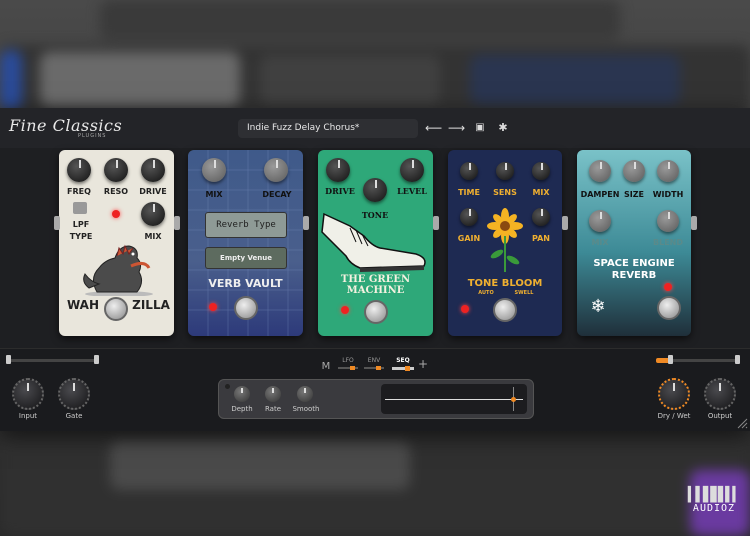 Image resolution: width=750 pixels, height=536 pixels. What do you see at coordinates (469, 192) in the screenshot?
I see `time-label: TIME` at bounding box center [469, 192].